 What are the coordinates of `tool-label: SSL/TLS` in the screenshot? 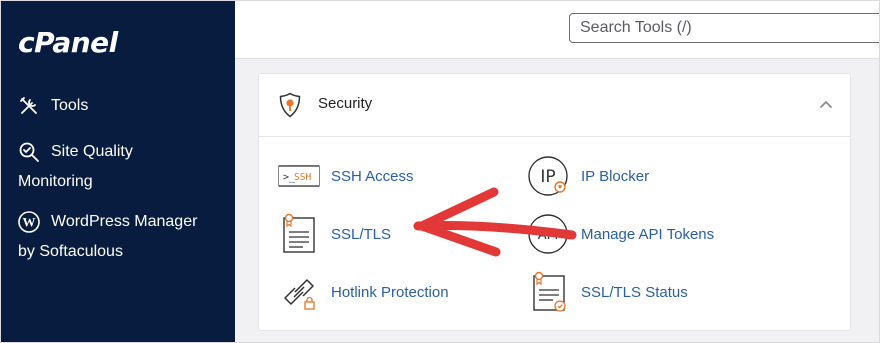 It's located at (361, 234).